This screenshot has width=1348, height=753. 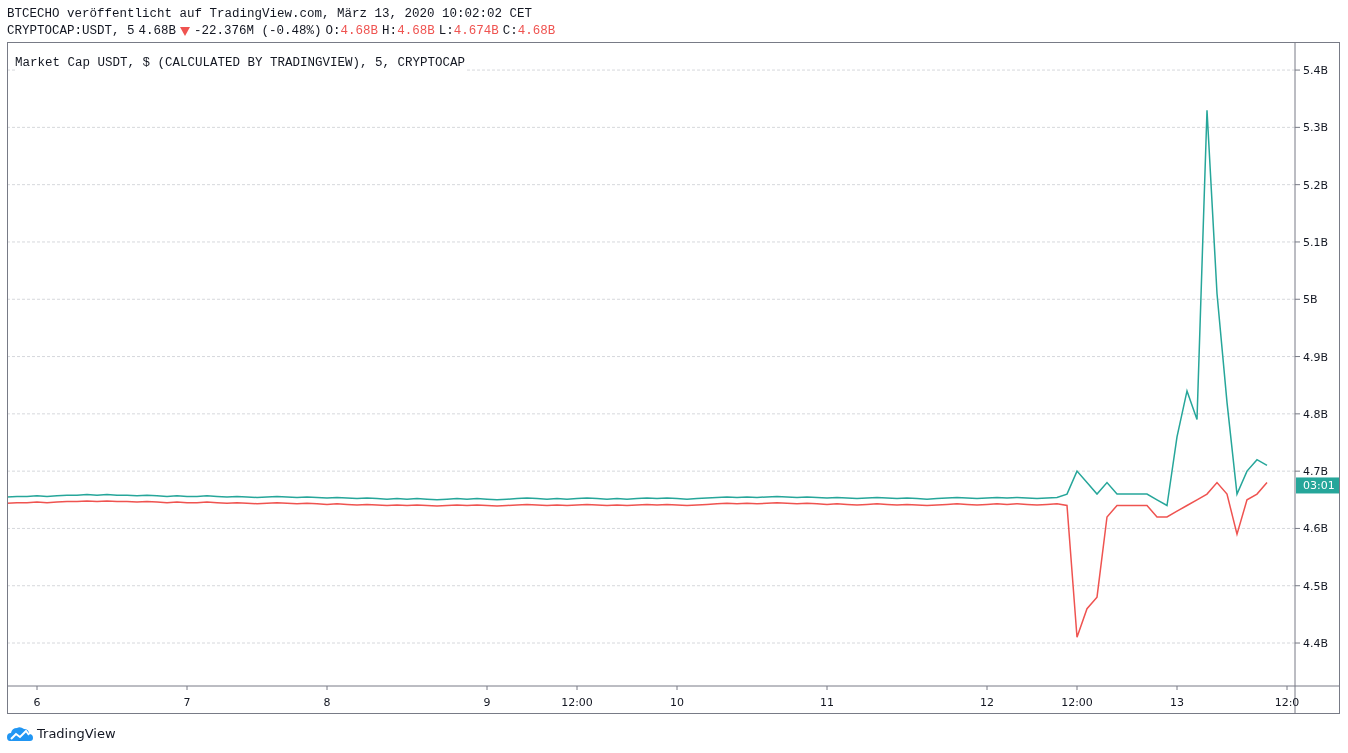 What do you see at coordinates (270, 14) in the screenshot?
I see `publisher-line: BTCECHO veröffentlicht auf TradingView.com, März 13, 2020 10:02:02 CET` at bounding box center [270, 14].